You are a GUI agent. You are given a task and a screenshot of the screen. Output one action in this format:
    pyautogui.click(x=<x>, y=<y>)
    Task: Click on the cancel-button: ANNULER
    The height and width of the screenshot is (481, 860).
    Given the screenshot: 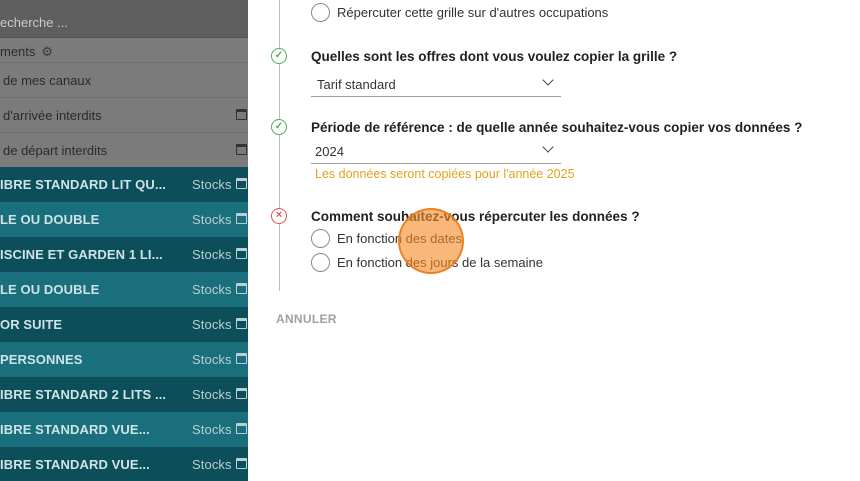 What is the action you would take?
    pyautogui.click(x=306, y=319)
    